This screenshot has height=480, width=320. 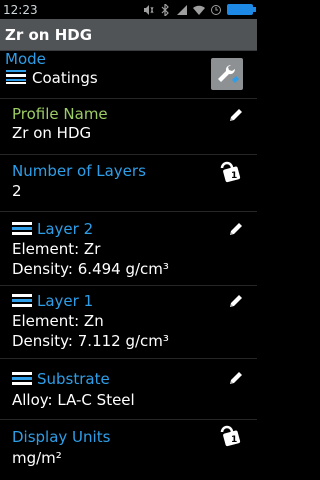 I want to click on profile-name-value: Zr on HDG, so click(x=52, y=133).